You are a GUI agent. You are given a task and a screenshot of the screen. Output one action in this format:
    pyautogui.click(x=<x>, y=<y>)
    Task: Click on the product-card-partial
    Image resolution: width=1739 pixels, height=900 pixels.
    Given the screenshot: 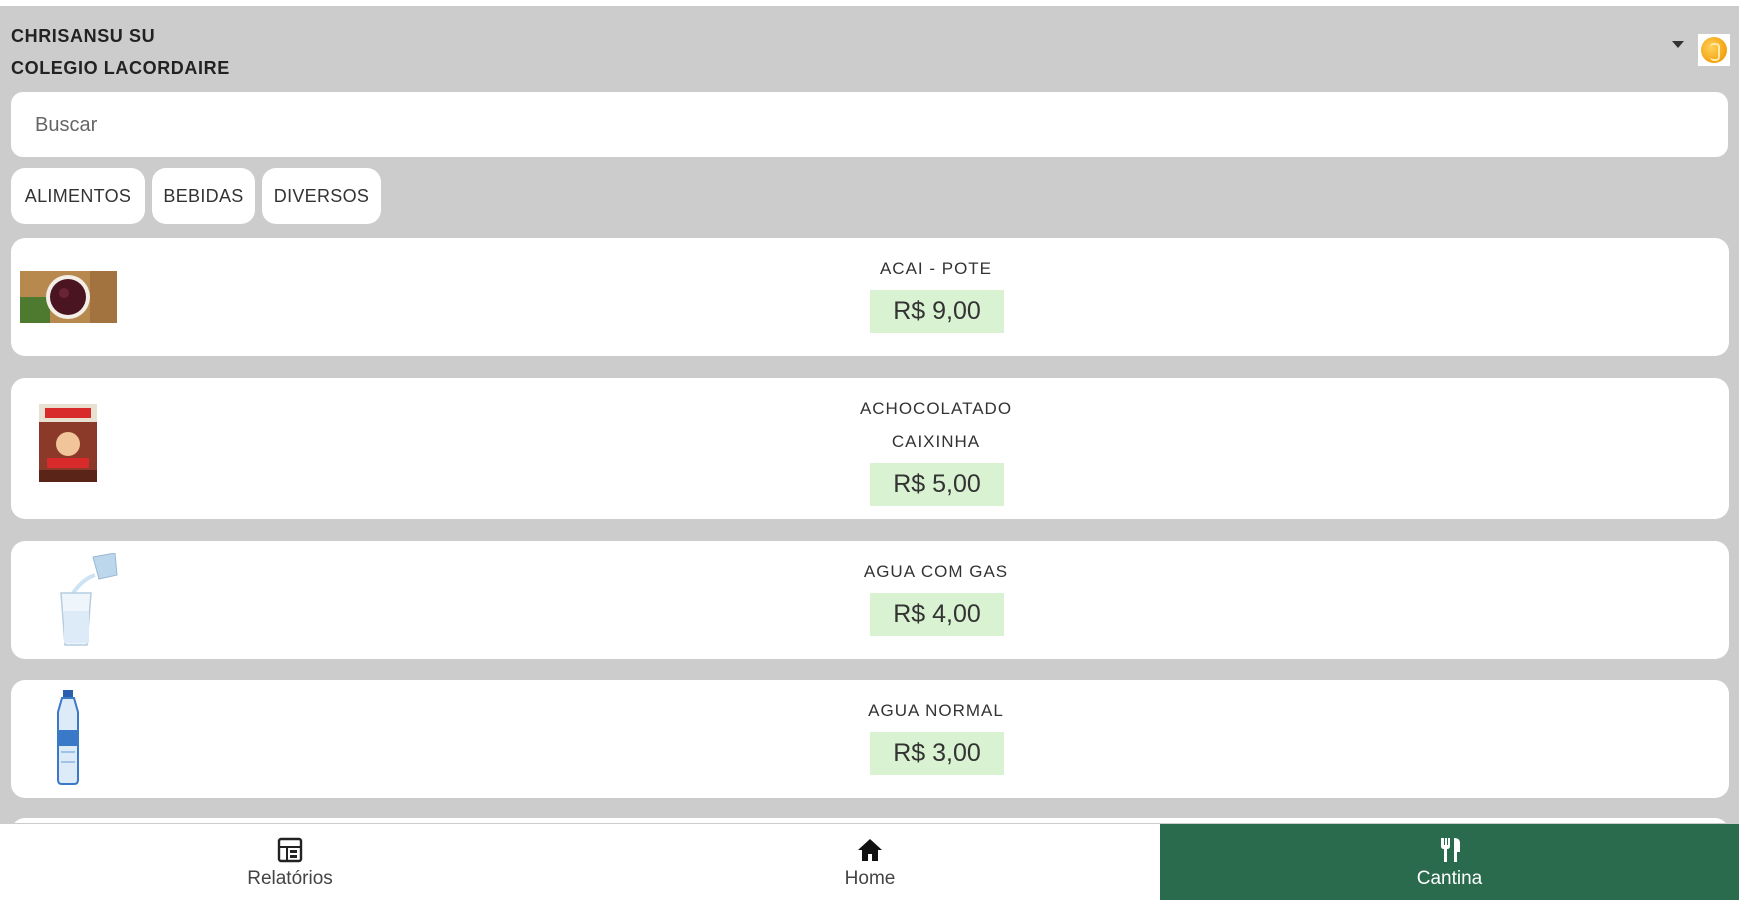 What is the action you would take?
    pyautogui.click(x=870, y=820)
    